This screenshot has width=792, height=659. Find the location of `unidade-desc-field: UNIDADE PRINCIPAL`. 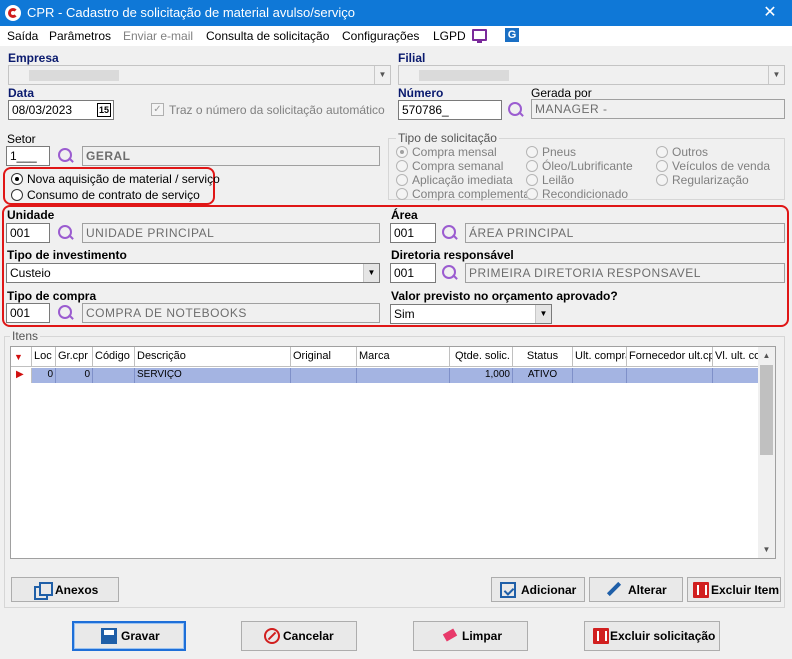

unidade-desc-field: UNIDADE PRINCIPAL is located at coordinates (231, 233).